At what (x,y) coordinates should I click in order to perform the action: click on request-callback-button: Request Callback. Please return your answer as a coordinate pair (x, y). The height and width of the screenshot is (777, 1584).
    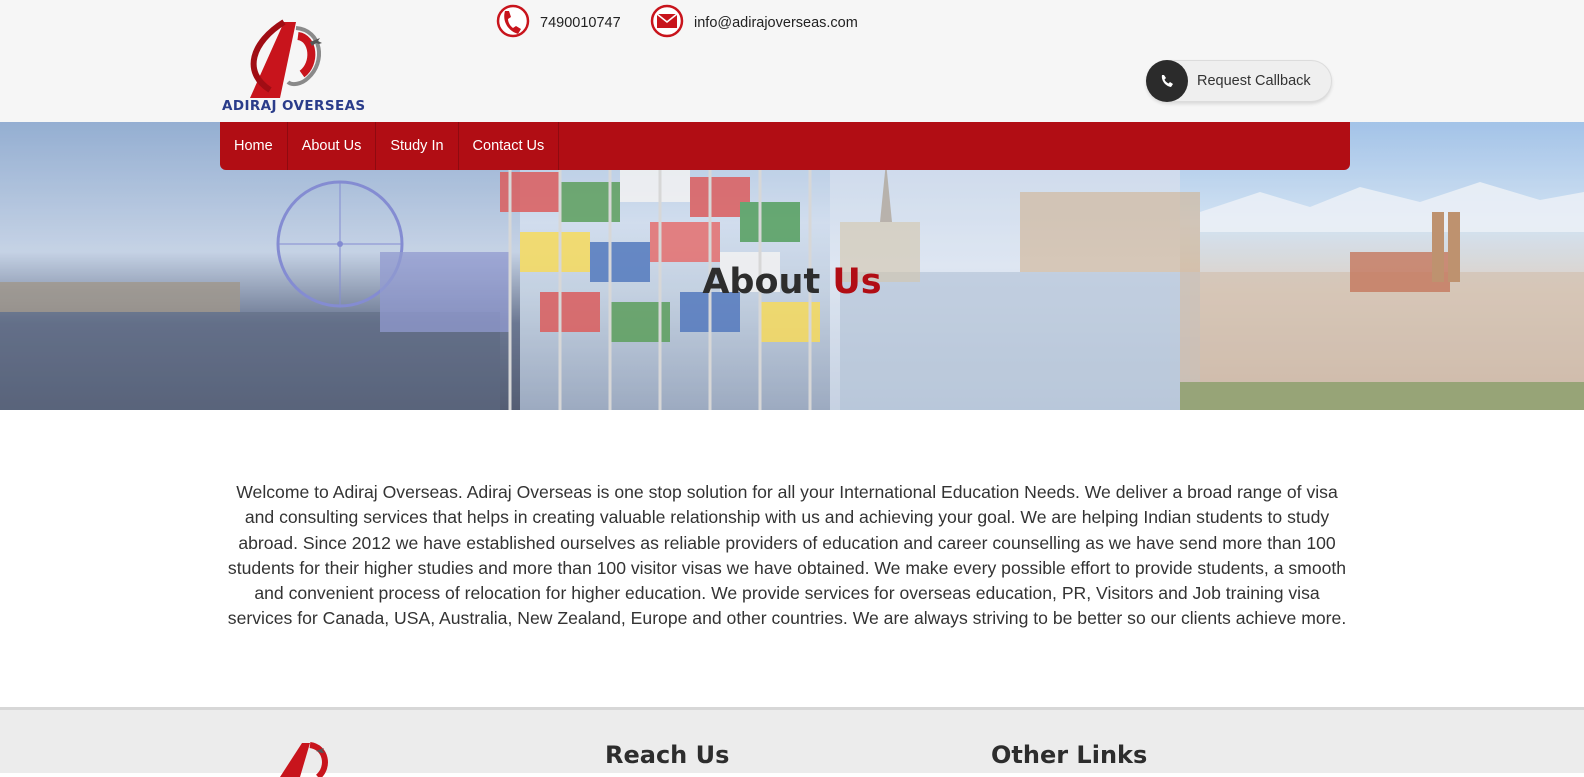
    Looking at the image, I should click on (1239, 81).